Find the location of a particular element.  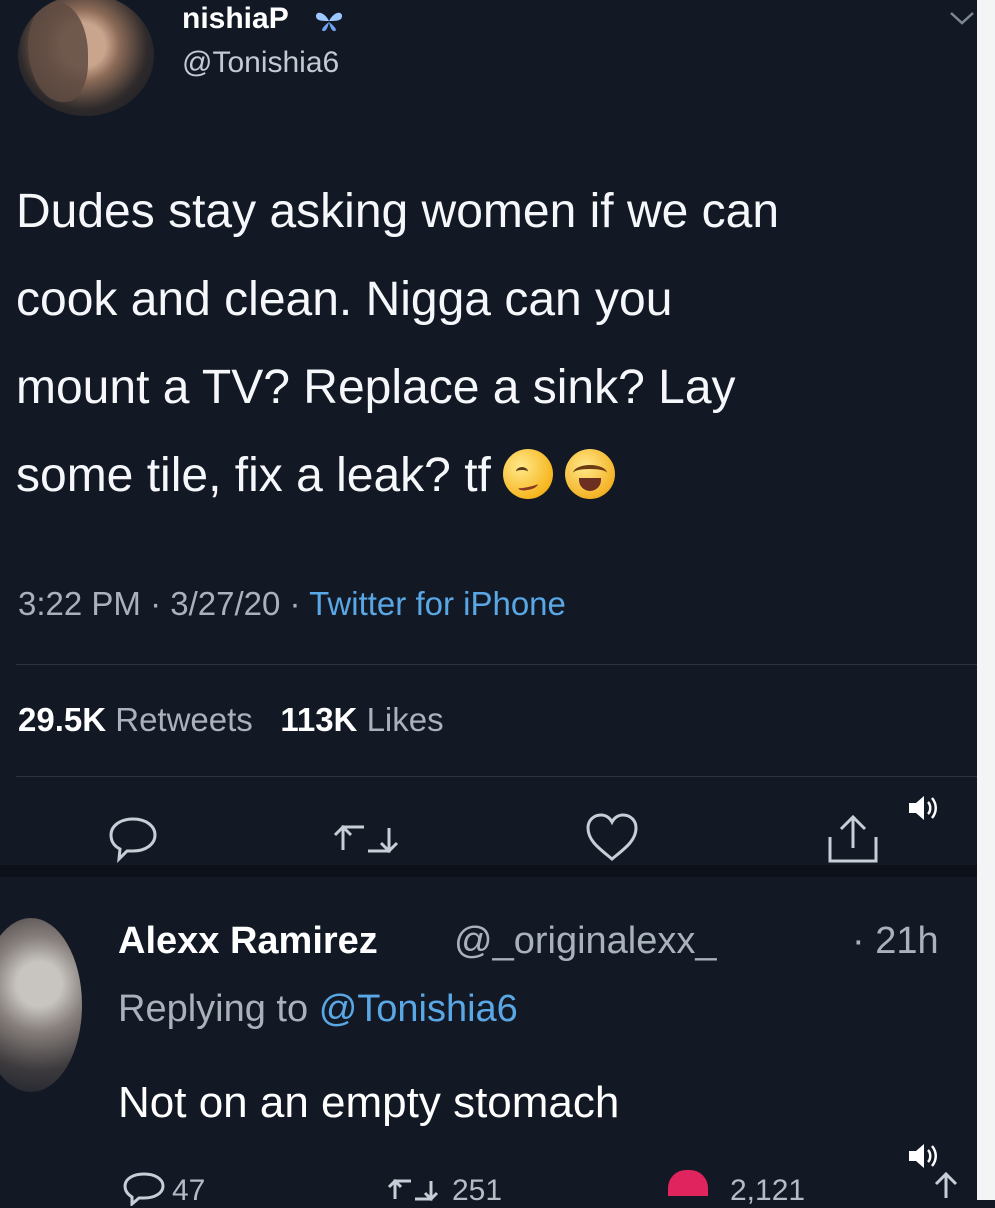

reply-author-avatar is located at coordinates (41, 1005).